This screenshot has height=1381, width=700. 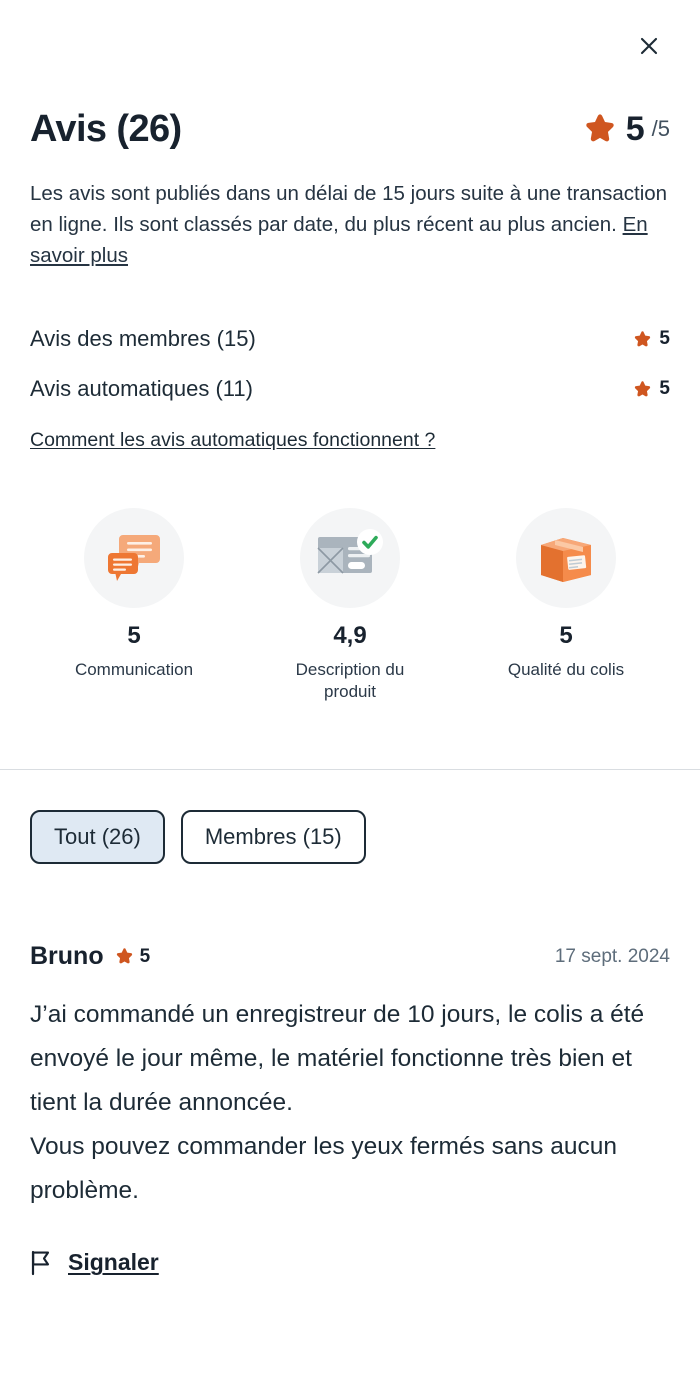 I want to click on filter-chip-members: Membres (15), so click(x=273, y=837).